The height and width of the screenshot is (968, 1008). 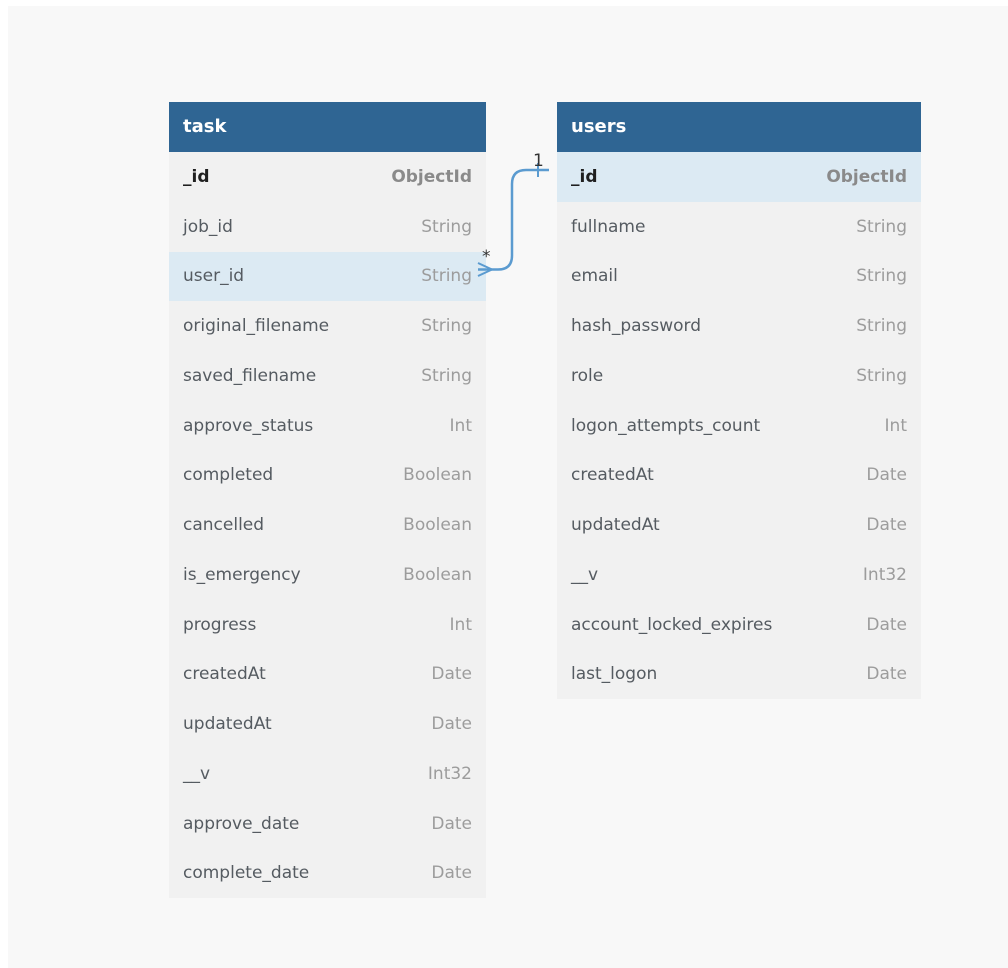 I want to click on field-row: fullname String, so click(x=739, y=227).